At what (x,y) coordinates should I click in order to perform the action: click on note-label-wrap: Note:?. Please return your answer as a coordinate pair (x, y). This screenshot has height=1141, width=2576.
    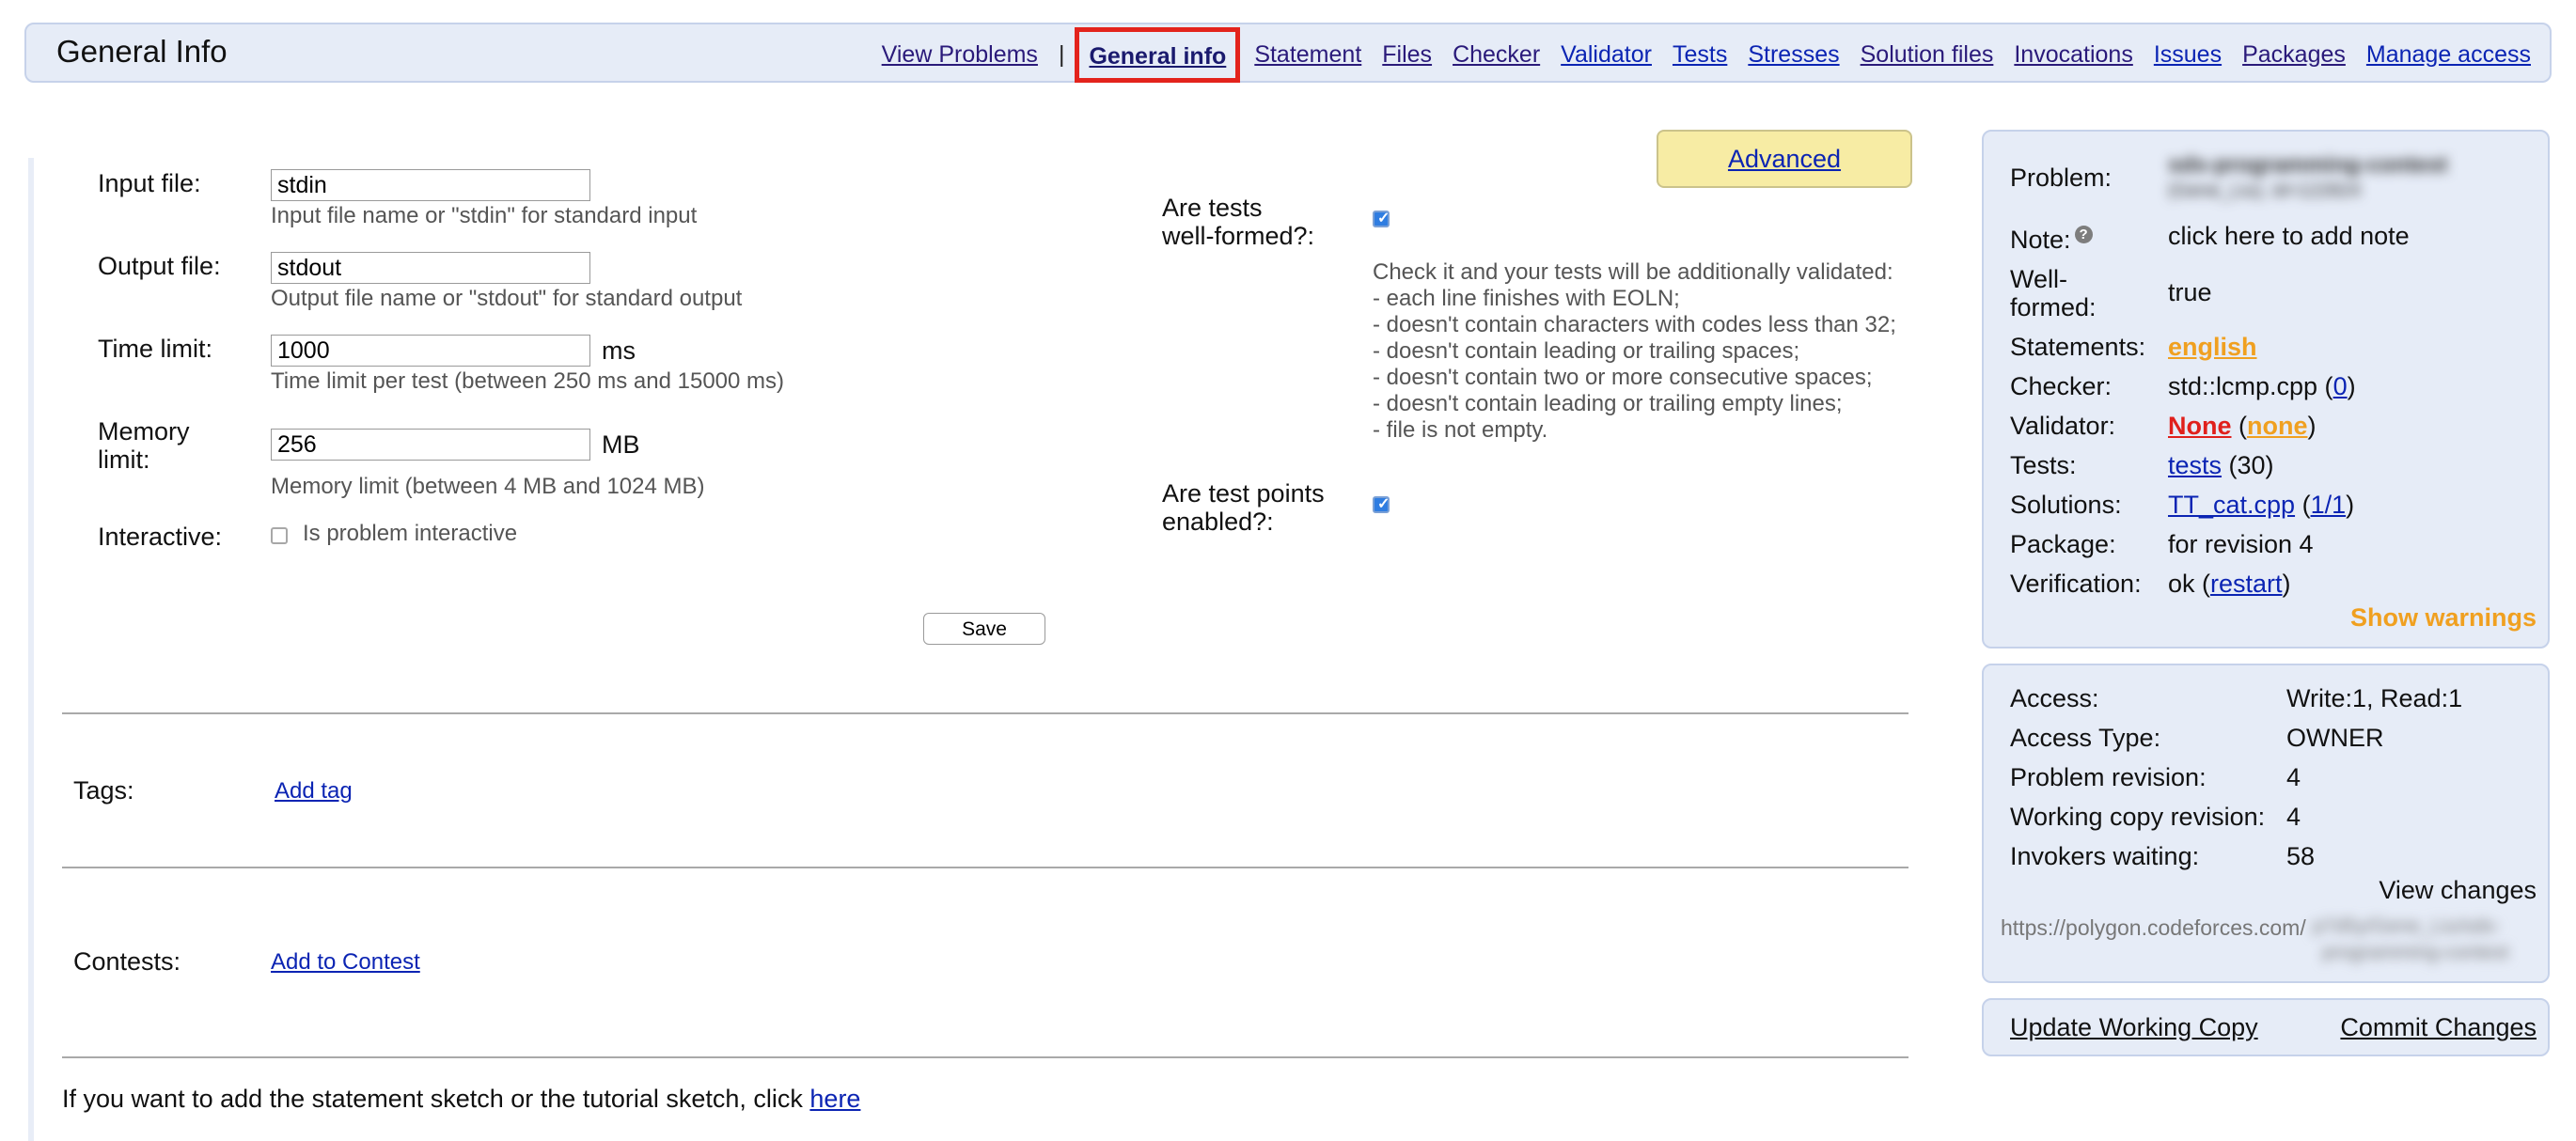
    Looking at the image, I should click on (2051, 241).